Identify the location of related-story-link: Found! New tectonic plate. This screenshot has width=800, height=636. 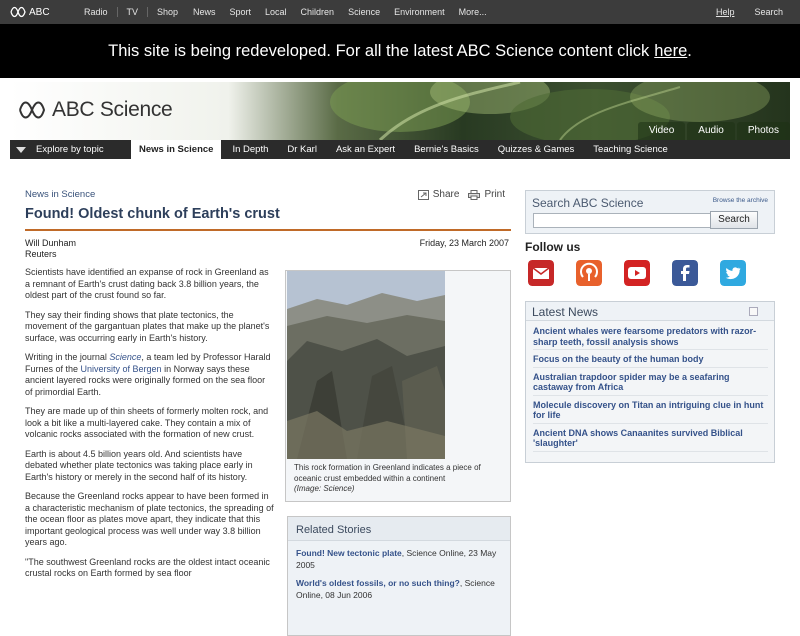
(349, 553).